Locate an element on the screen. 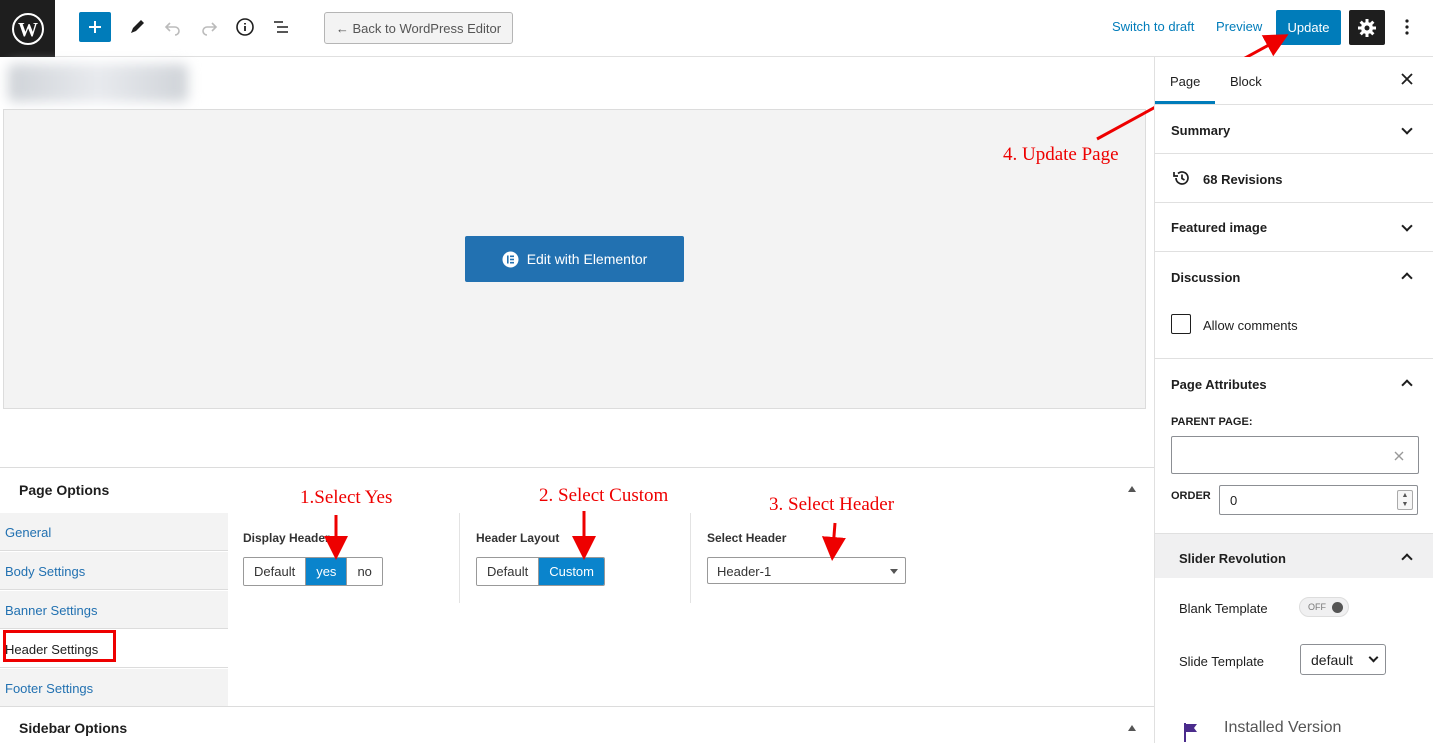 The image size is (1433, 745). order-input: 0 ▲ ▼ is located at coordinates (1318, 500).